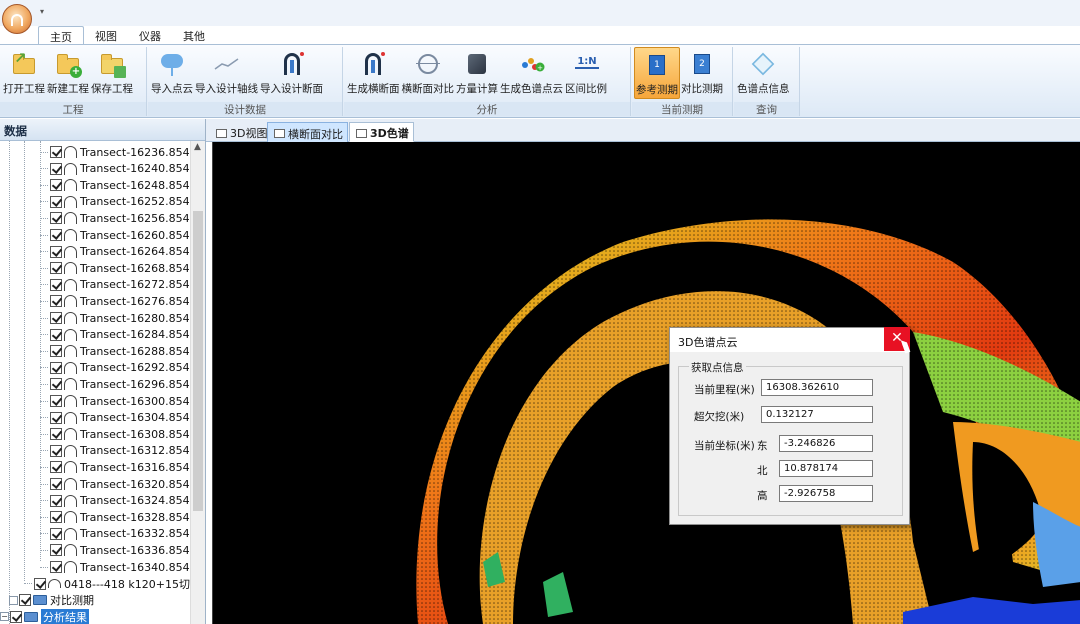  What do you see at coordinates (226, 73) in the screenshot?
I see `import-design-axis-button: 导入设计轴线` at bounding box center [226, 73].